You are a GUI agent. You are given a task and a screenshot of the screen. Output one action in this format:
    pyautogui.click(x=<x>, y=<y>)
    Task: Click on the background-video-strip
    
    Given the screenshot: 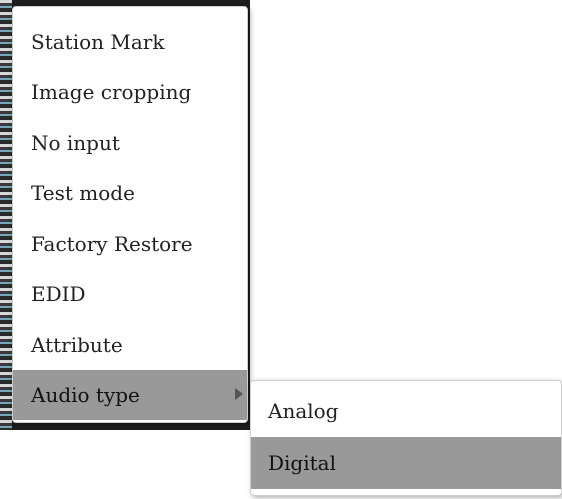 What is the action you would take?
    pyautogui.click(x=6, y=215)
    